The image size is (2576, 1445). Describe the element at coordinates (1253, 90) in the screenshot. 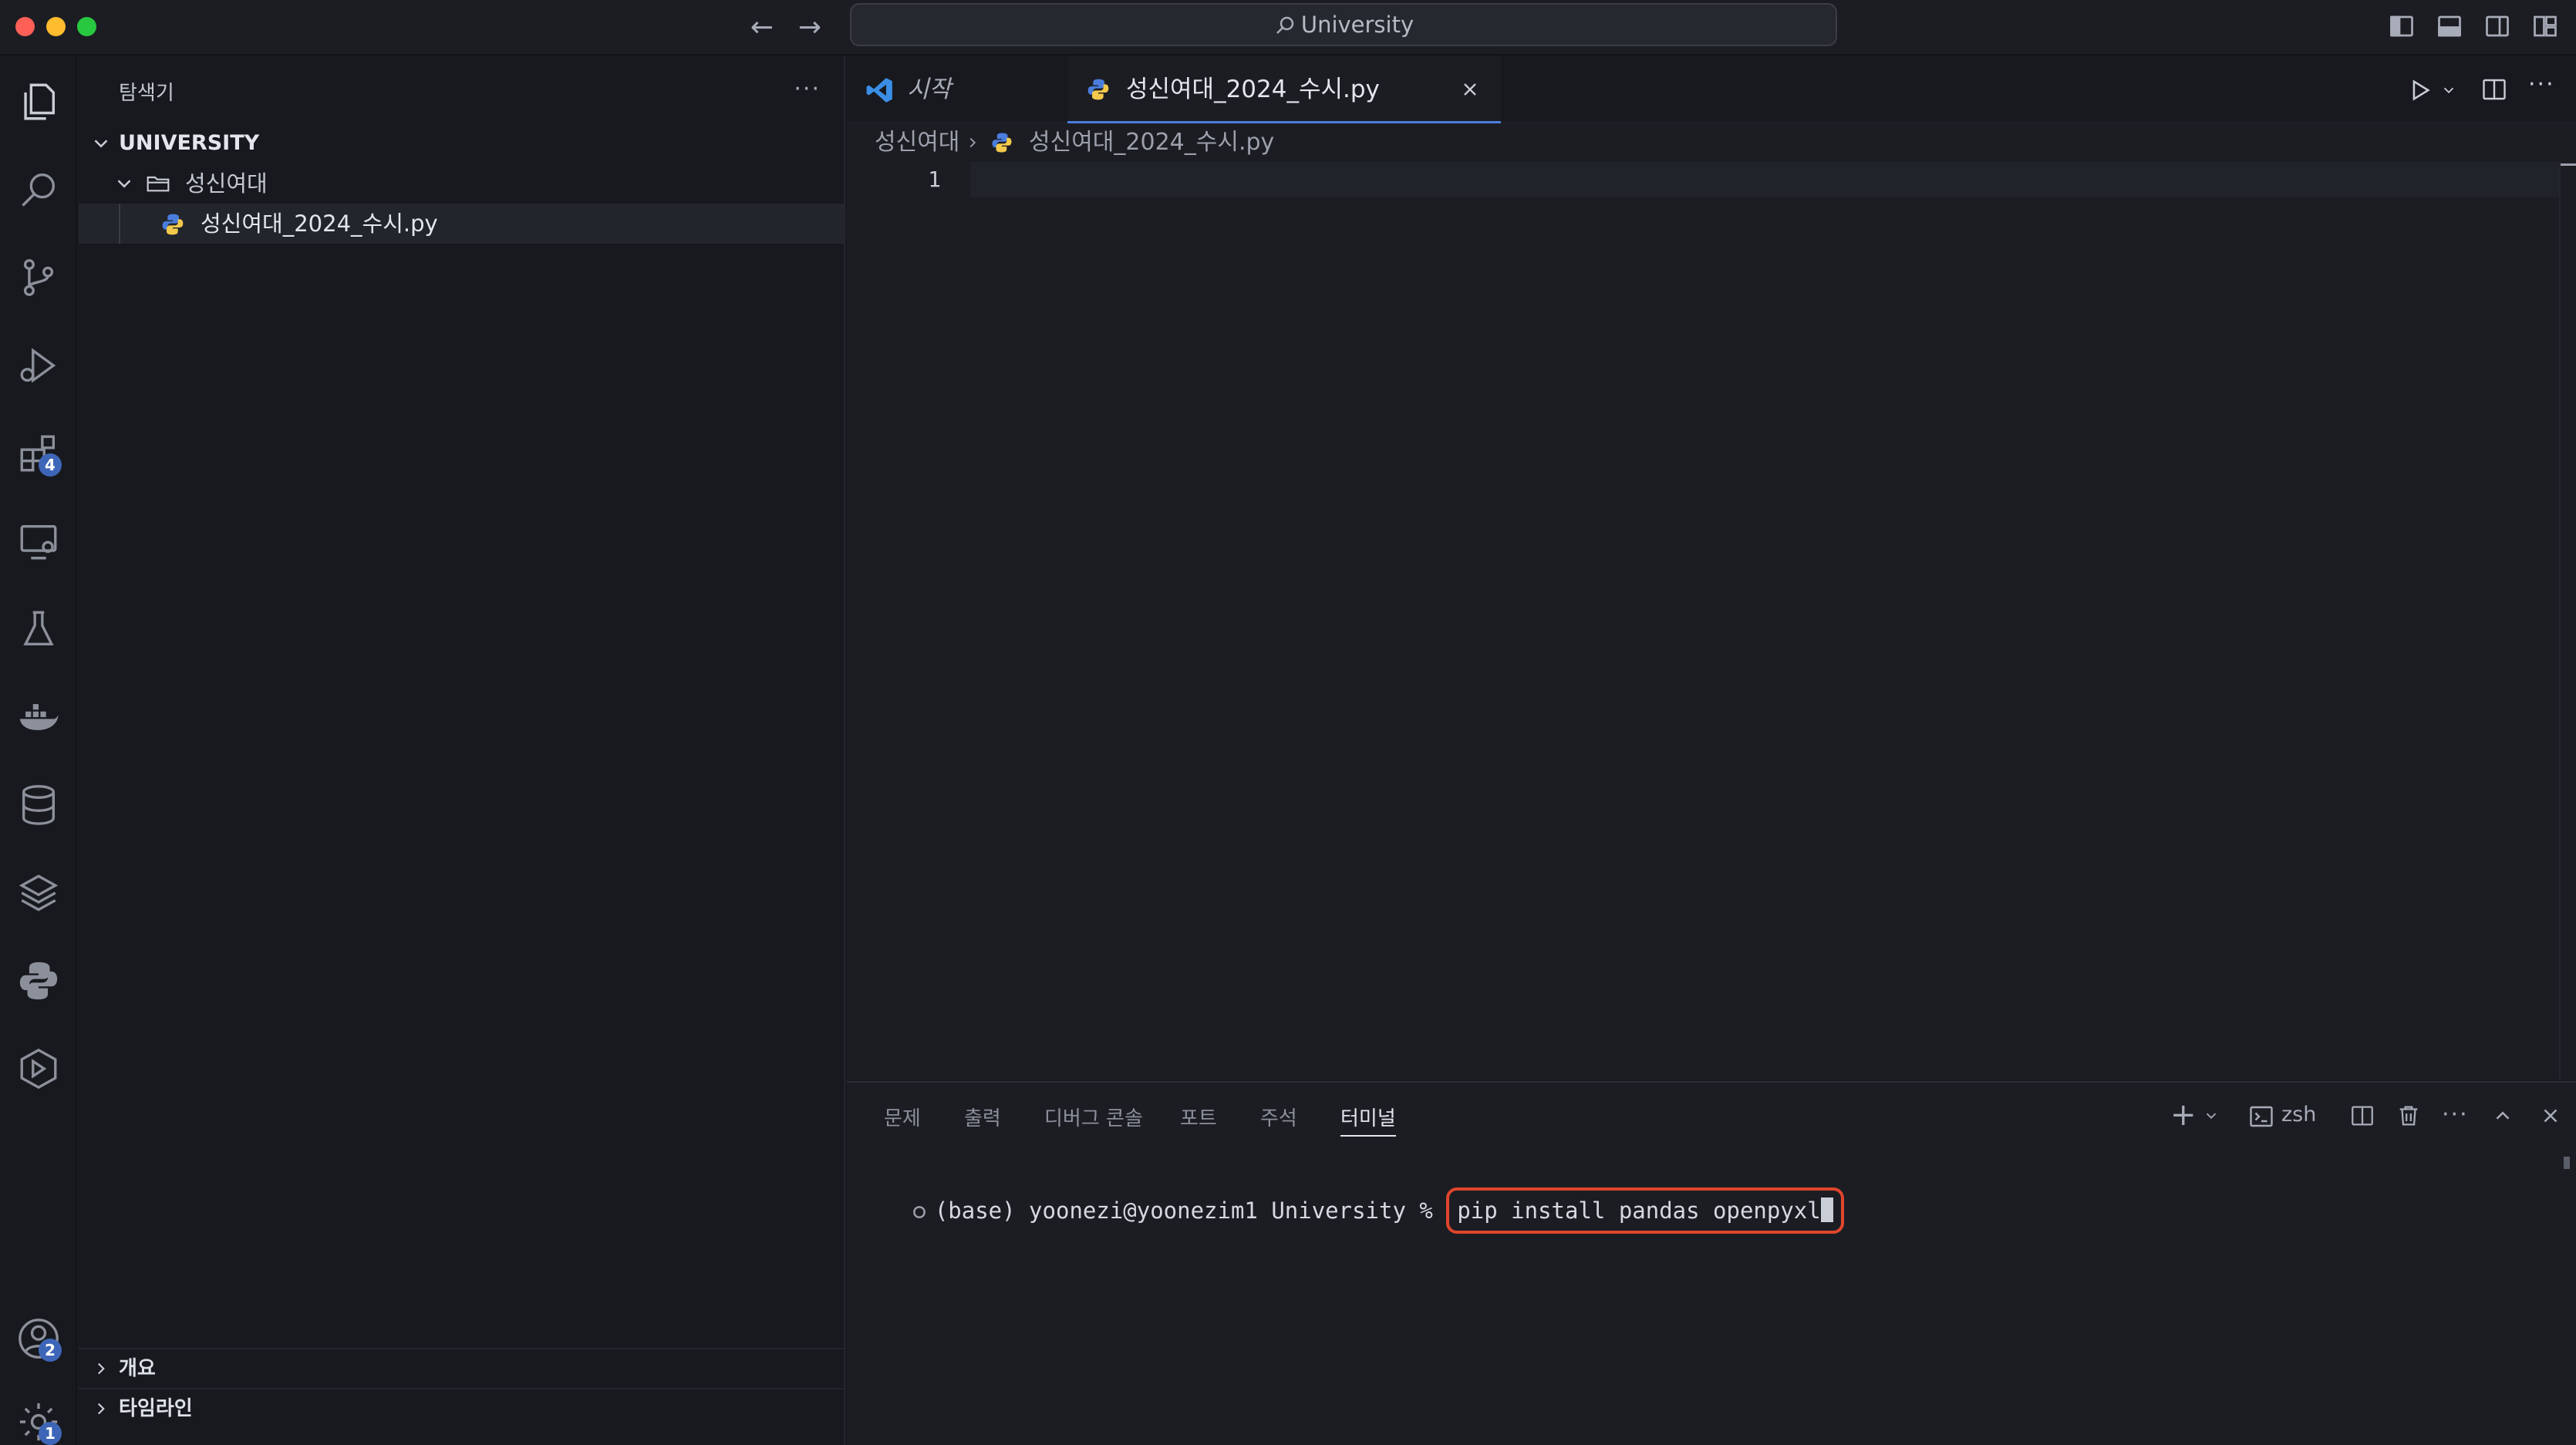

I see `tab-python-file-label: 성신여대_2024_수시.py` at that location.